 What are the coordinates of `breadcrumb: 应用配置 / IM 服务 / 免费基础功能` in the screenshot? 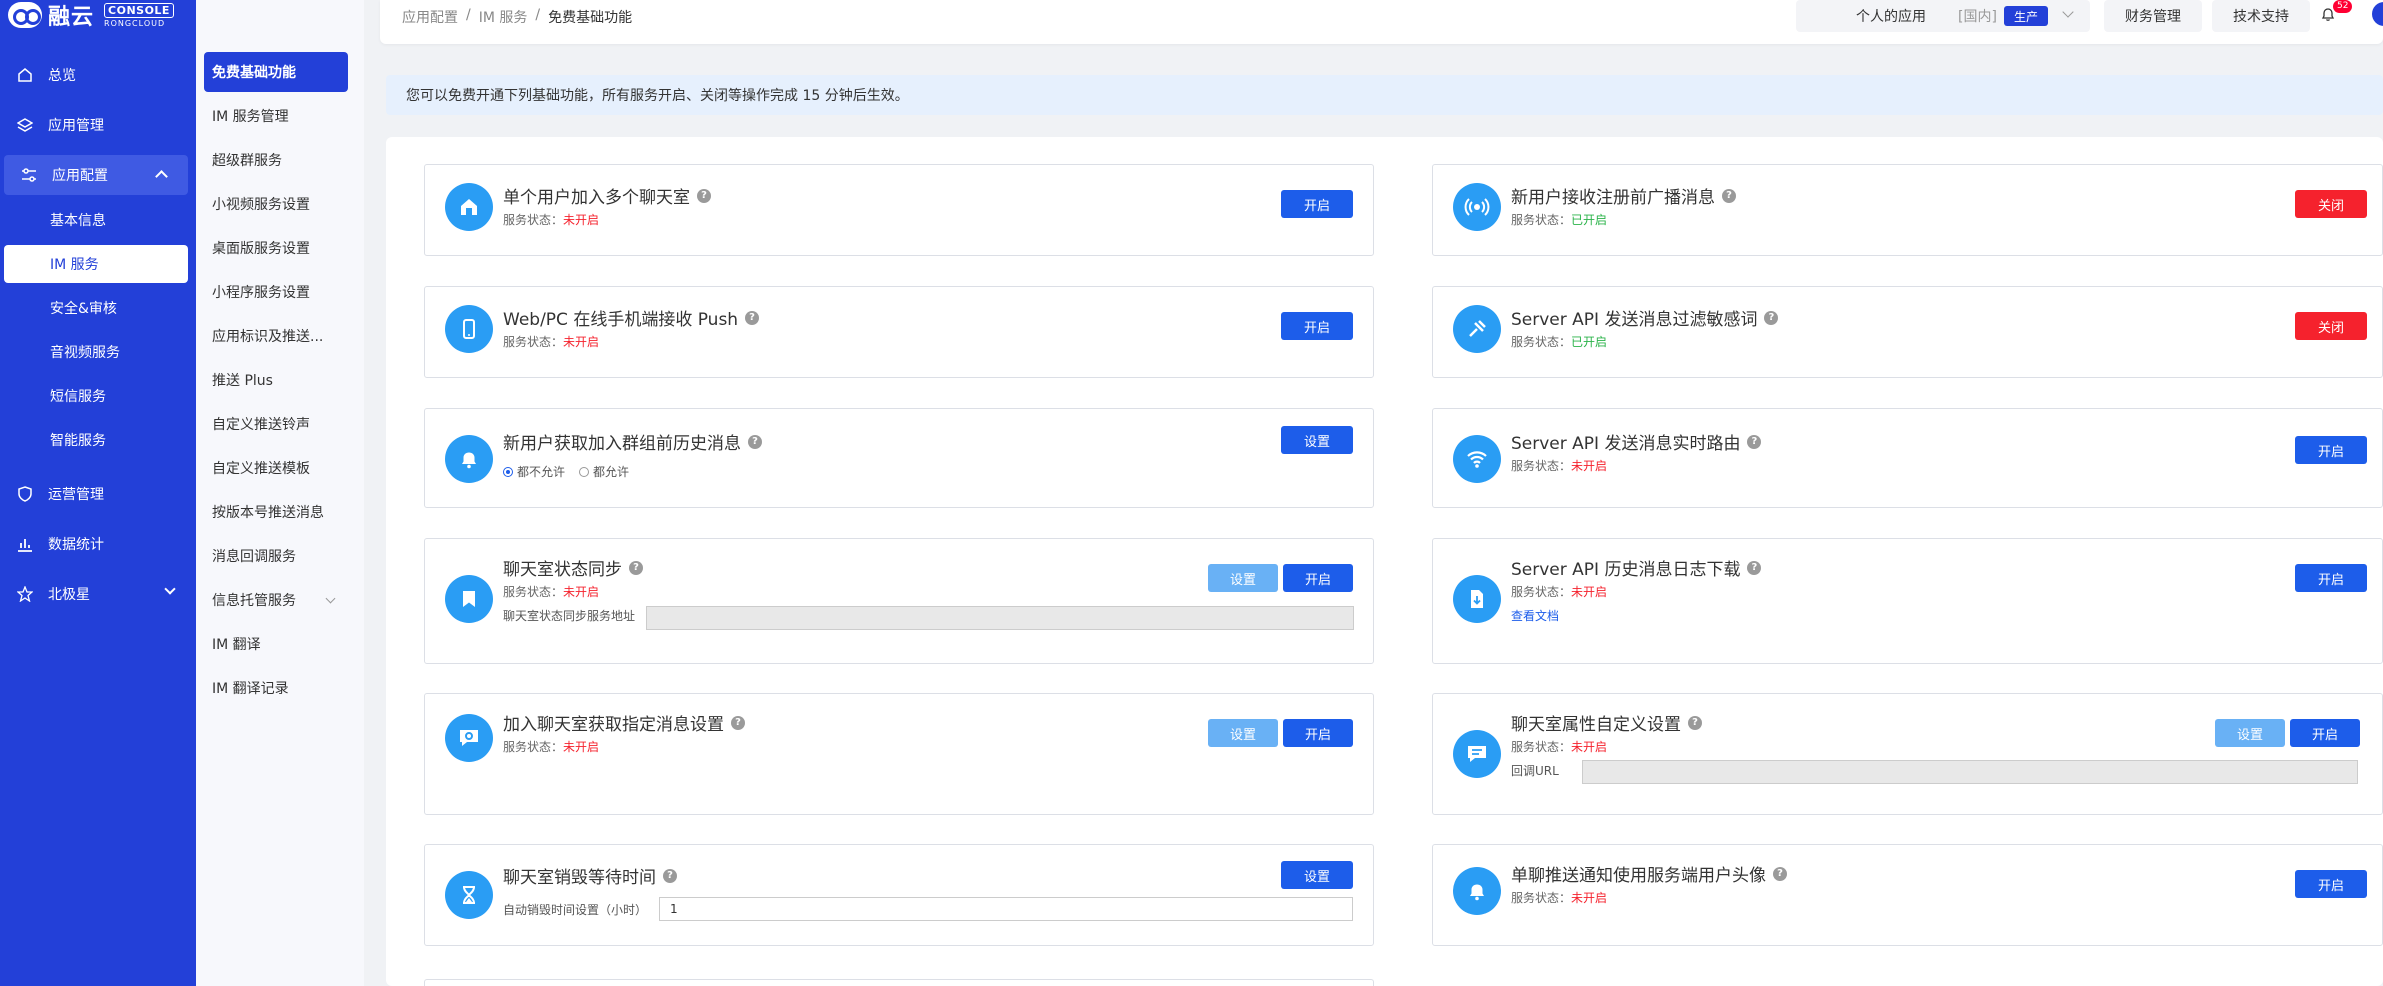 It's located at (517, 17).